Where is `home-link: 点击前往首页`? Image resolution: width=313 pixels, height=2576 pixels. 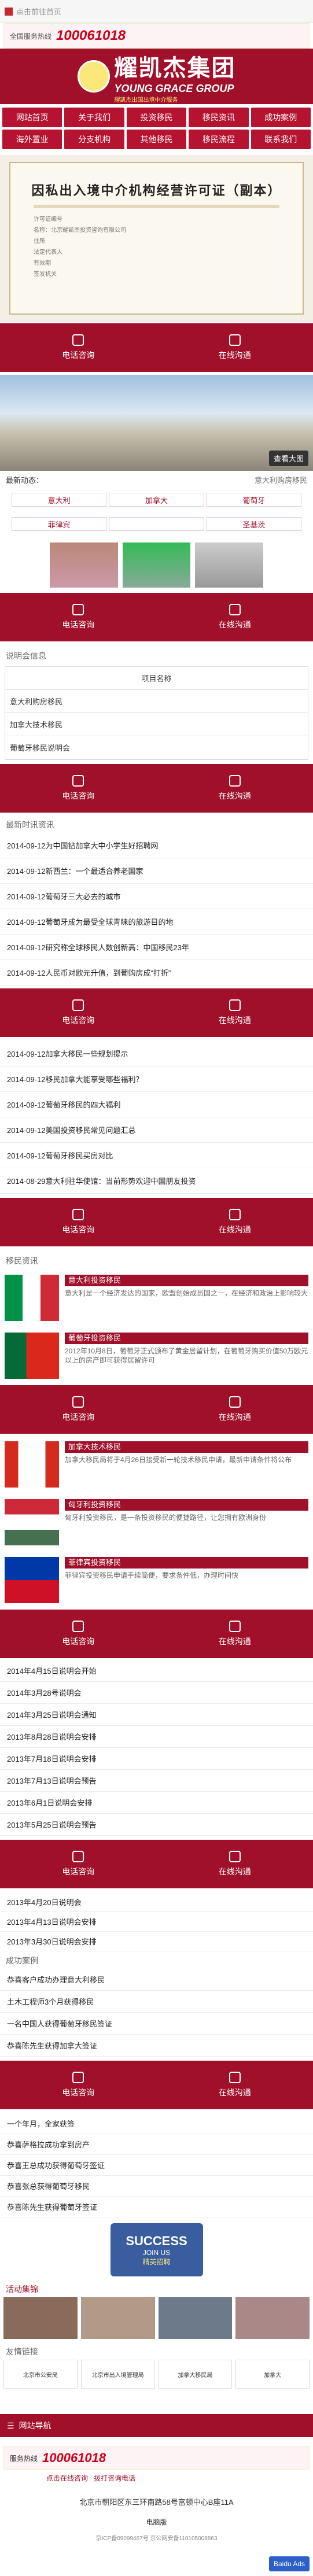 home-link: 点击前往首页 is located at coordinates (38, 11).